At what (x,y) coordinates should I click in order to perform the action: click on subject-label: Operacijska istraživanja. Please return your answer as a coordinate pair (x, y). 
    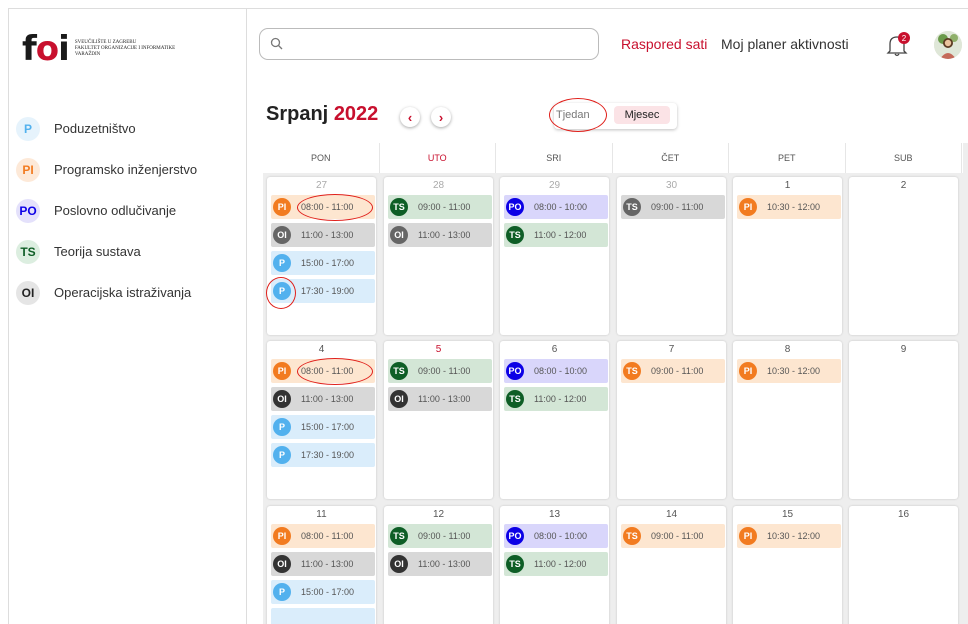
    Looking at the image, I should click on (123, 292).